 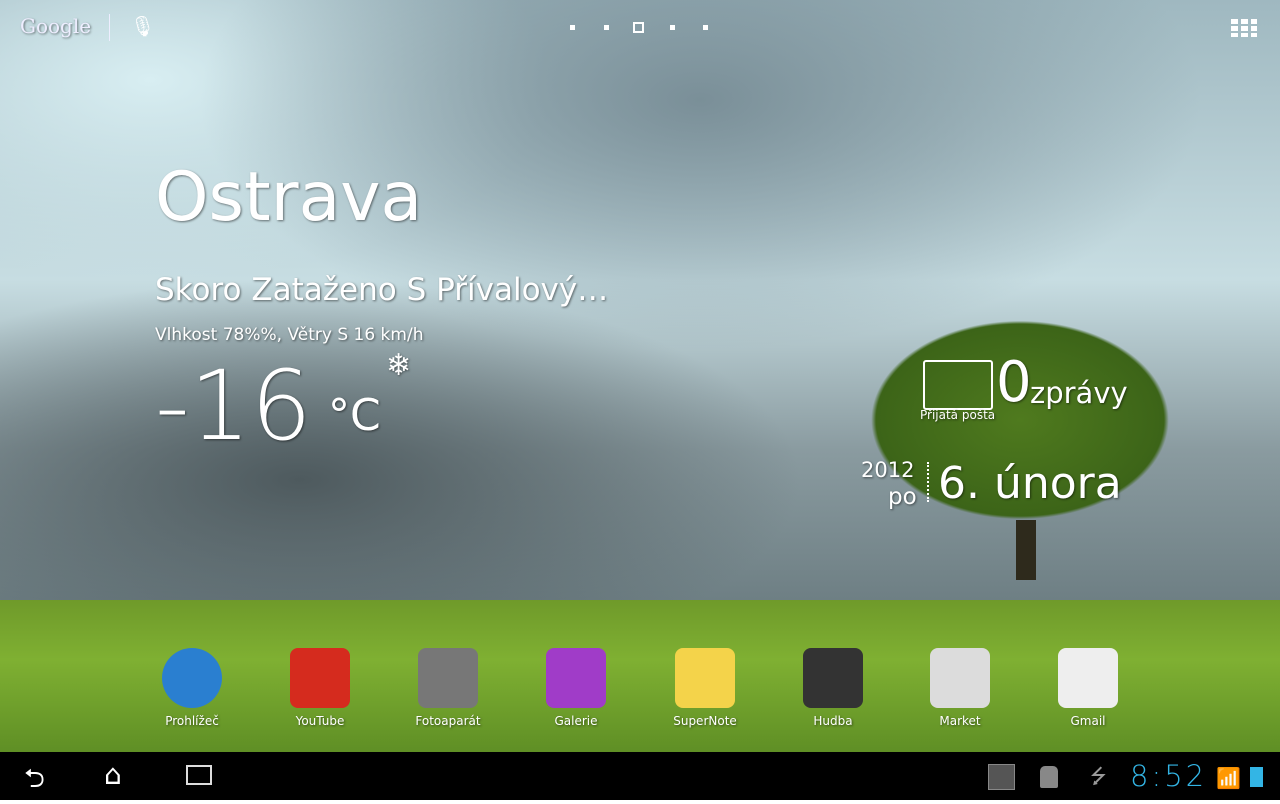 What do you see at coordinates (640, 776) in the screenshot?
I see `system-bar: ⮌ ⌂ ⭍ 8:52 📶` at bounding box center [640, 776].